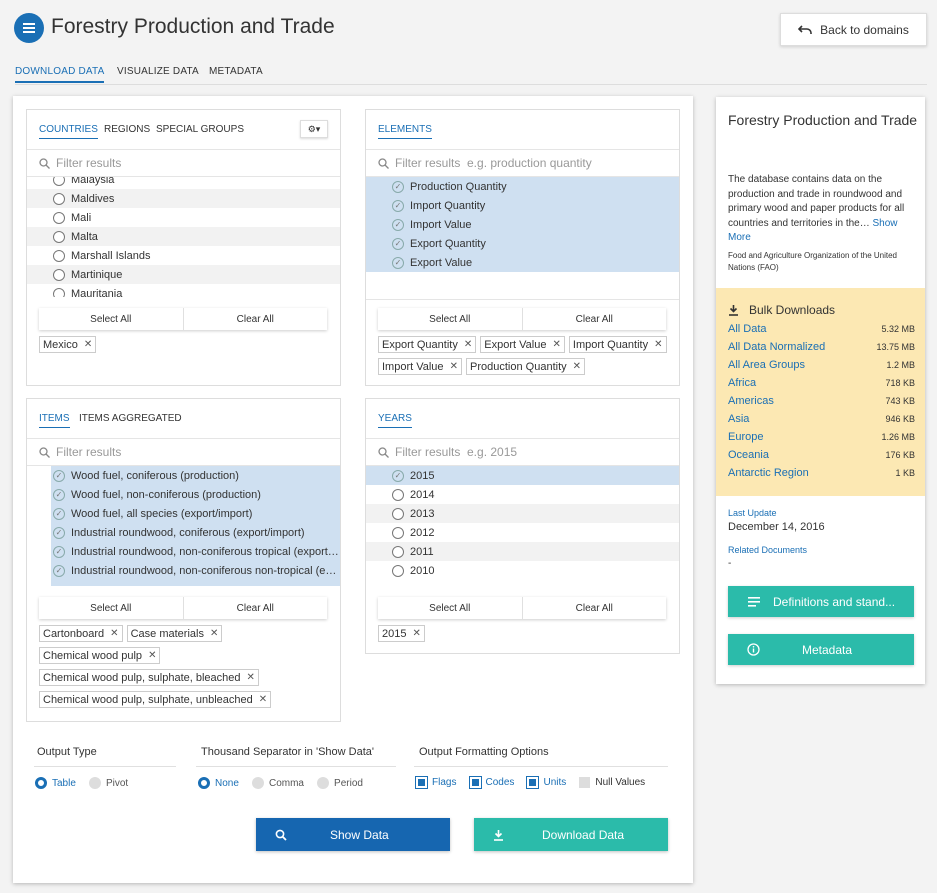 The width and height of the screenshot is (937, 893). What do you see at coordinates (158, 71) in the screenshot?
I see `tab-visualize-data: VISUALIZE DATA` at bounding box center [158, 71].